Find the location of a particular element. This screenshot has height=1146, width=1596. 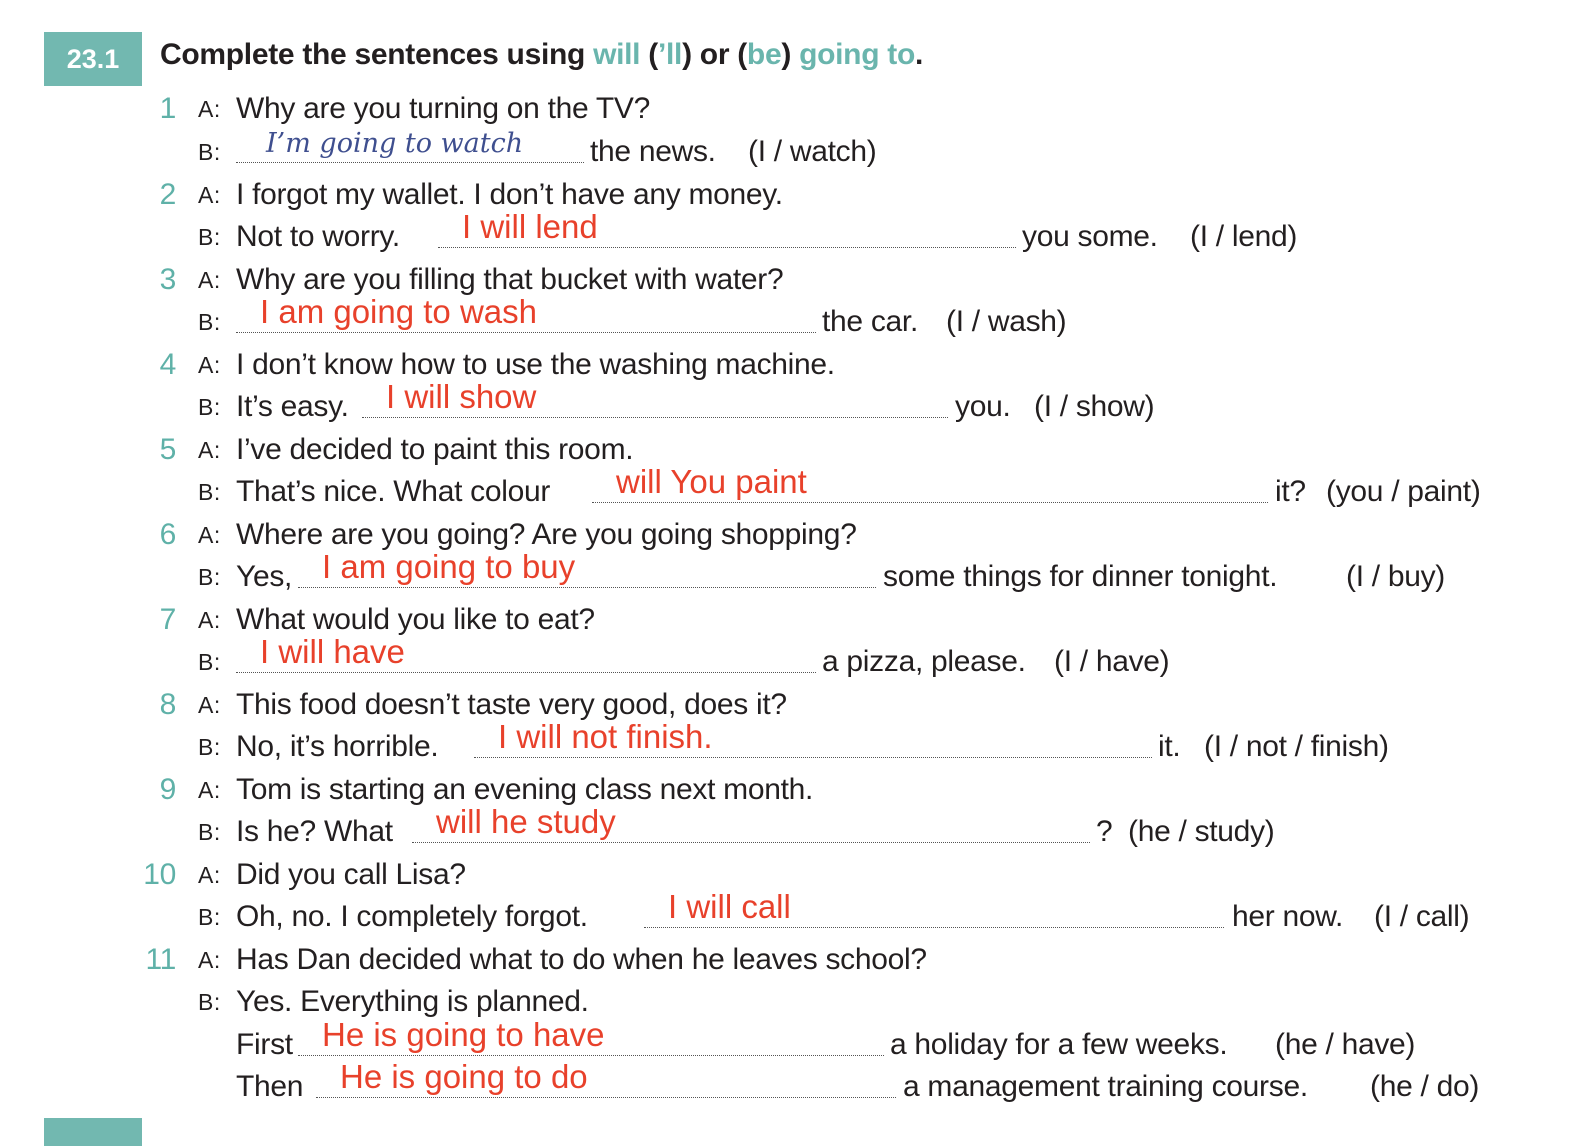

item-number: 5 is located at coordinates (168, 449).